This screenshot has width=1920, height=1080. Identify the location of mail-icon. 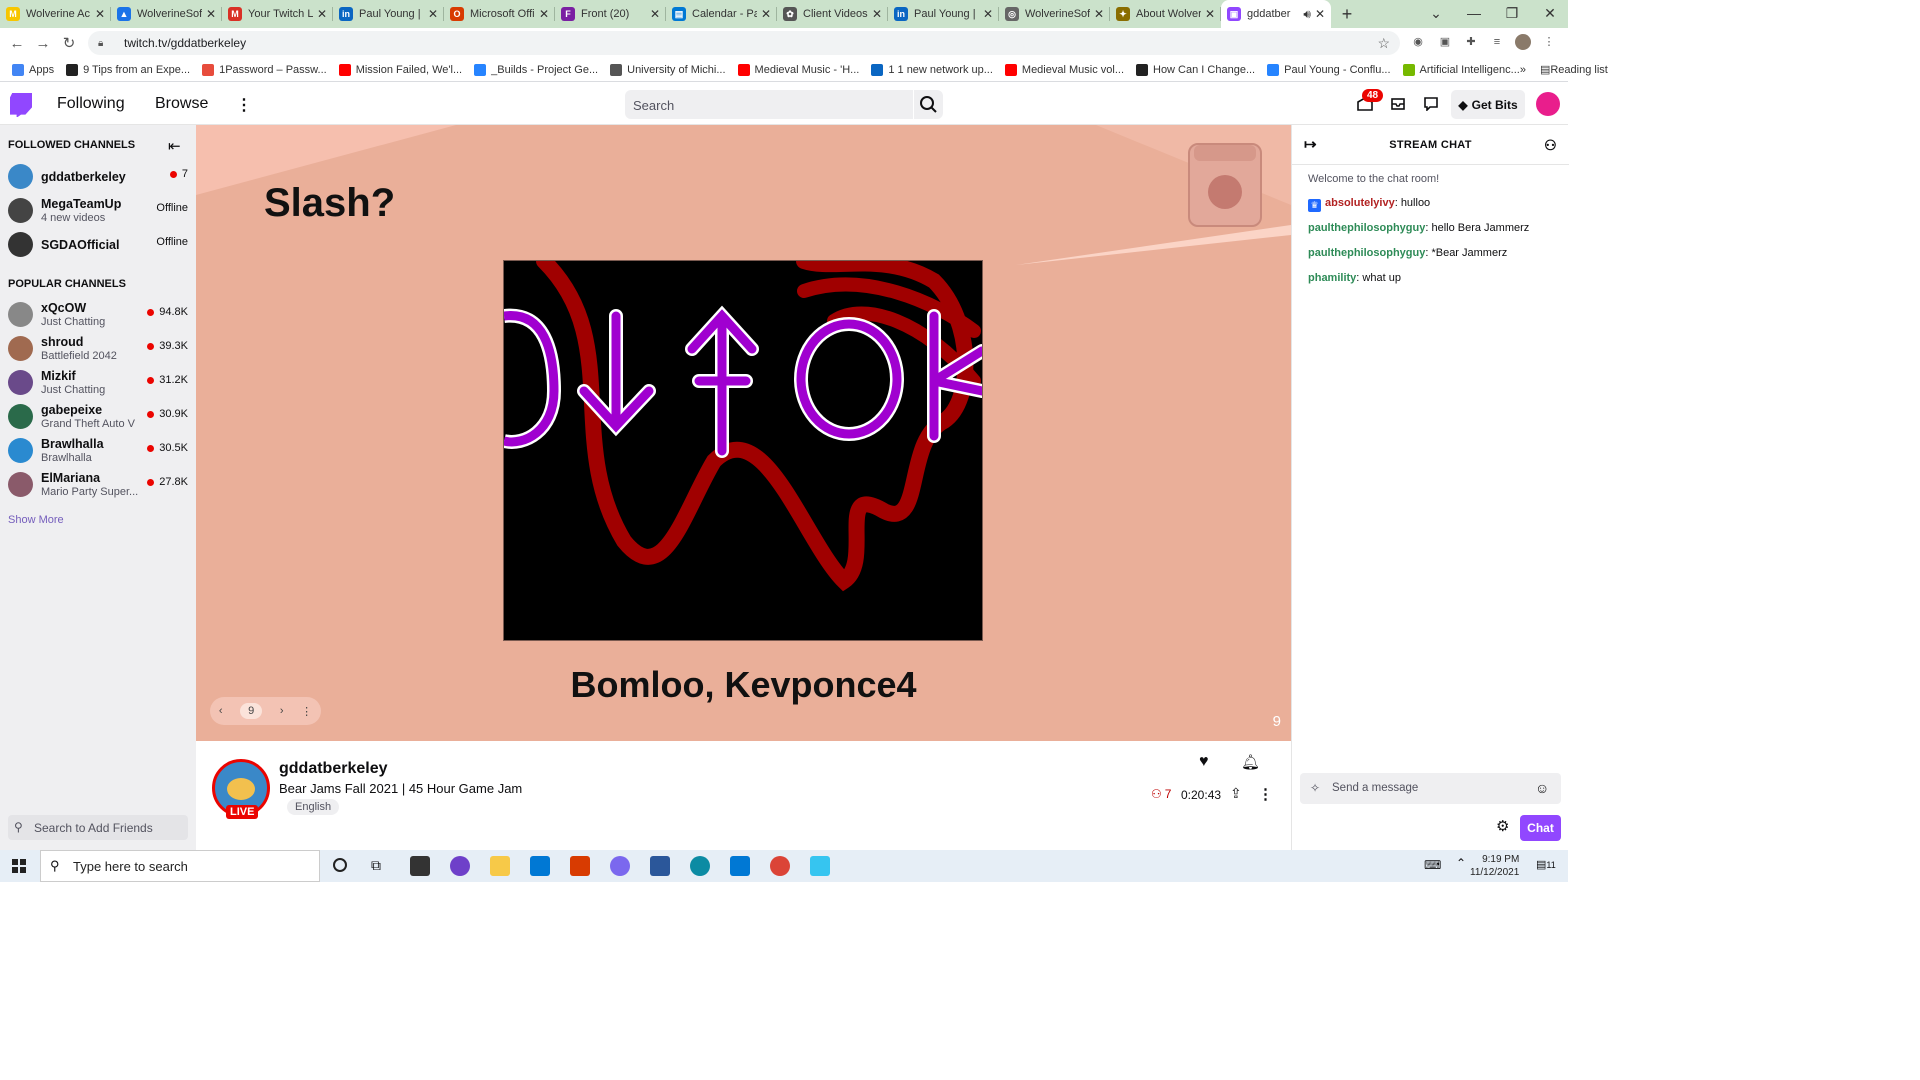
(540, 866).